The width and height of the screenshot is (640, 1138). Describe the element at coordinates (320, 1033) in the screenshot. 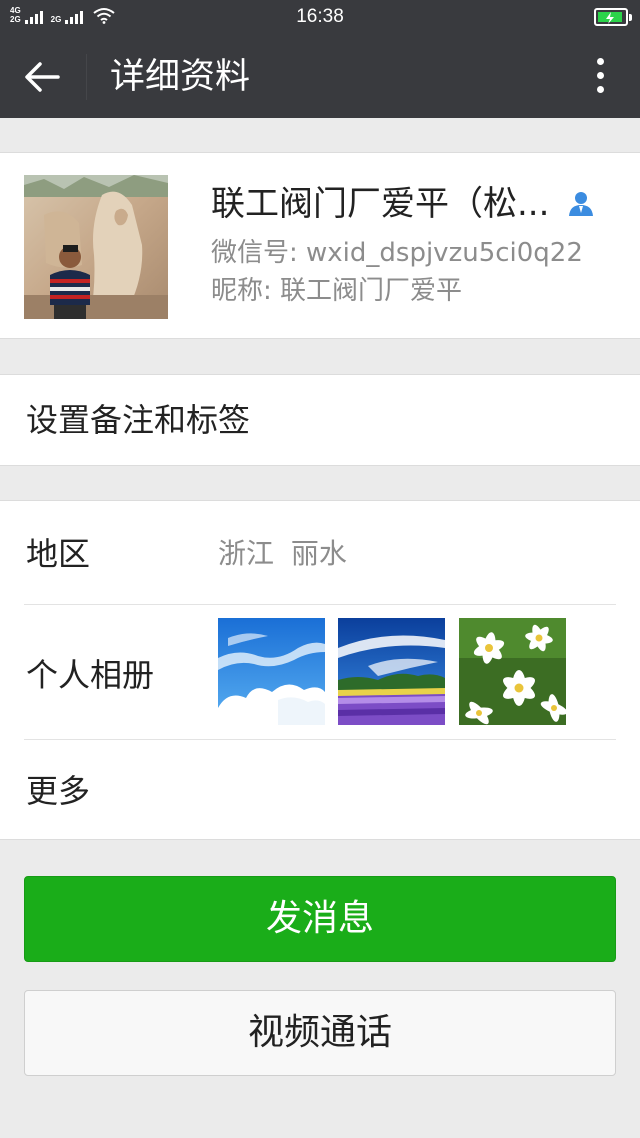

I see `video-call-button: 视频通话` at that location.